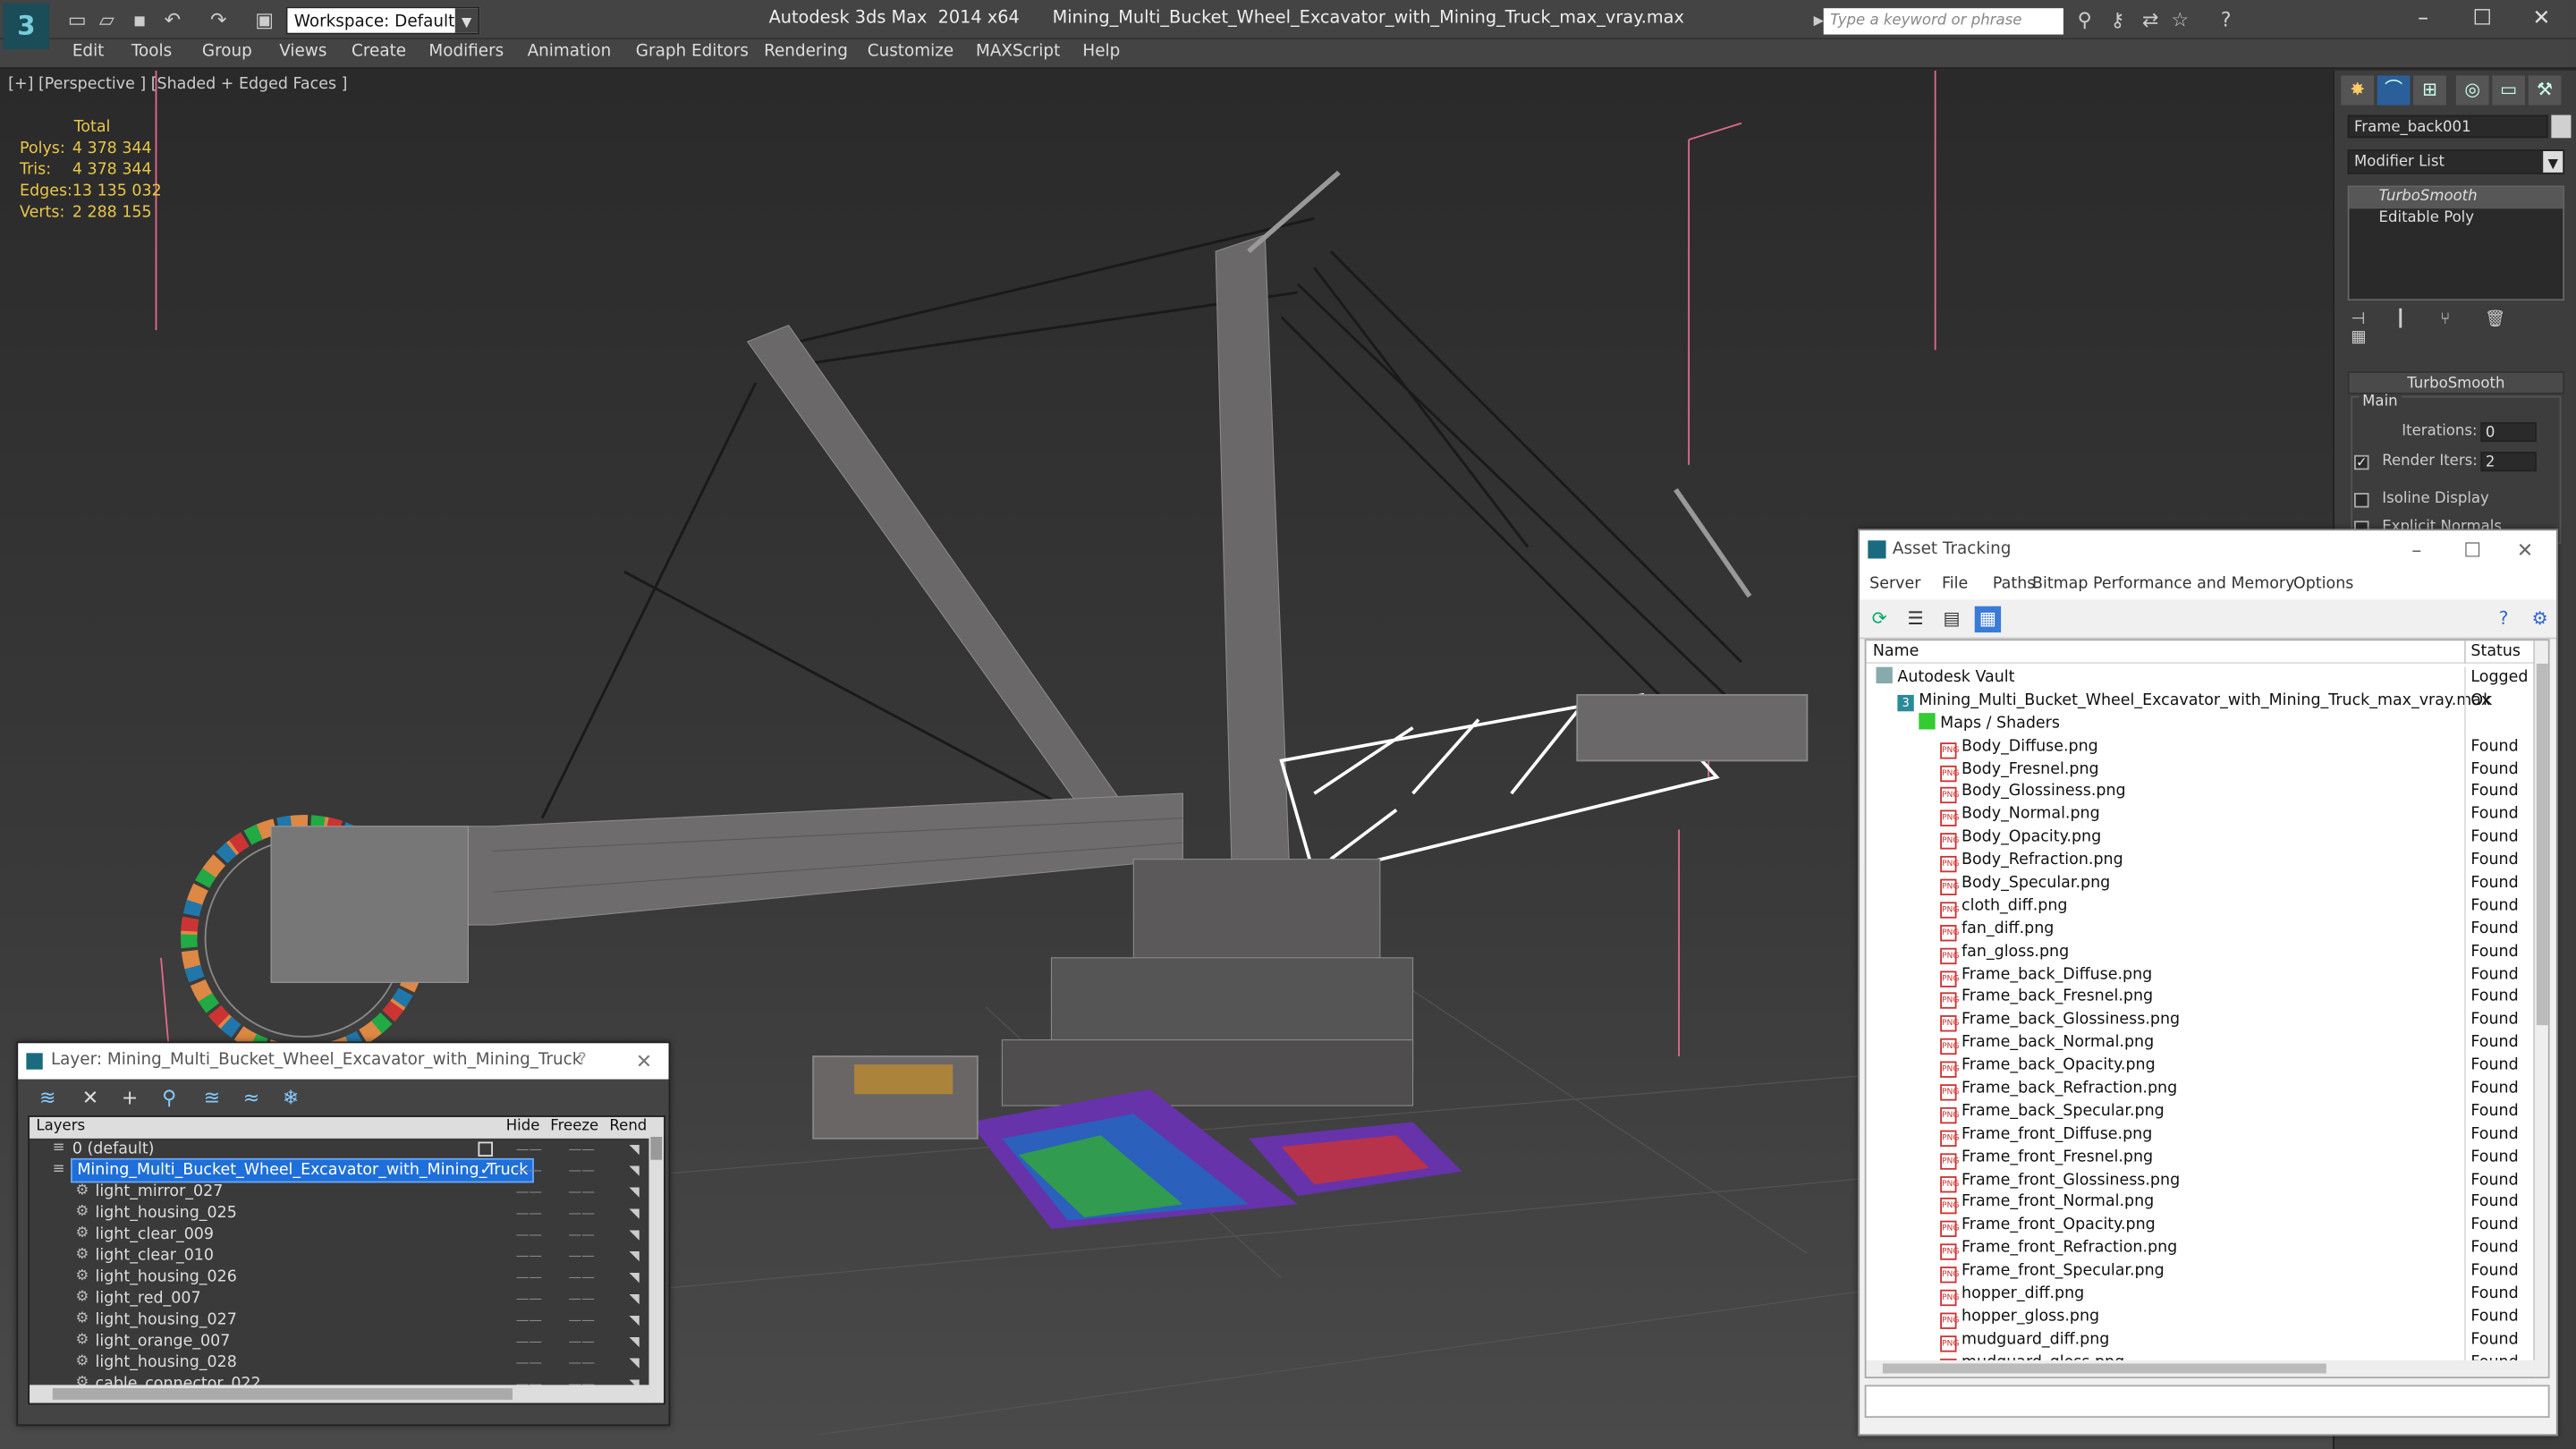 This screenshot has height=1449, width=2576. What do you see at coordinates (169, 1097) in the screenshot?
I see `select-objects-icon: ⚲` at bounding box center [169, 1097].